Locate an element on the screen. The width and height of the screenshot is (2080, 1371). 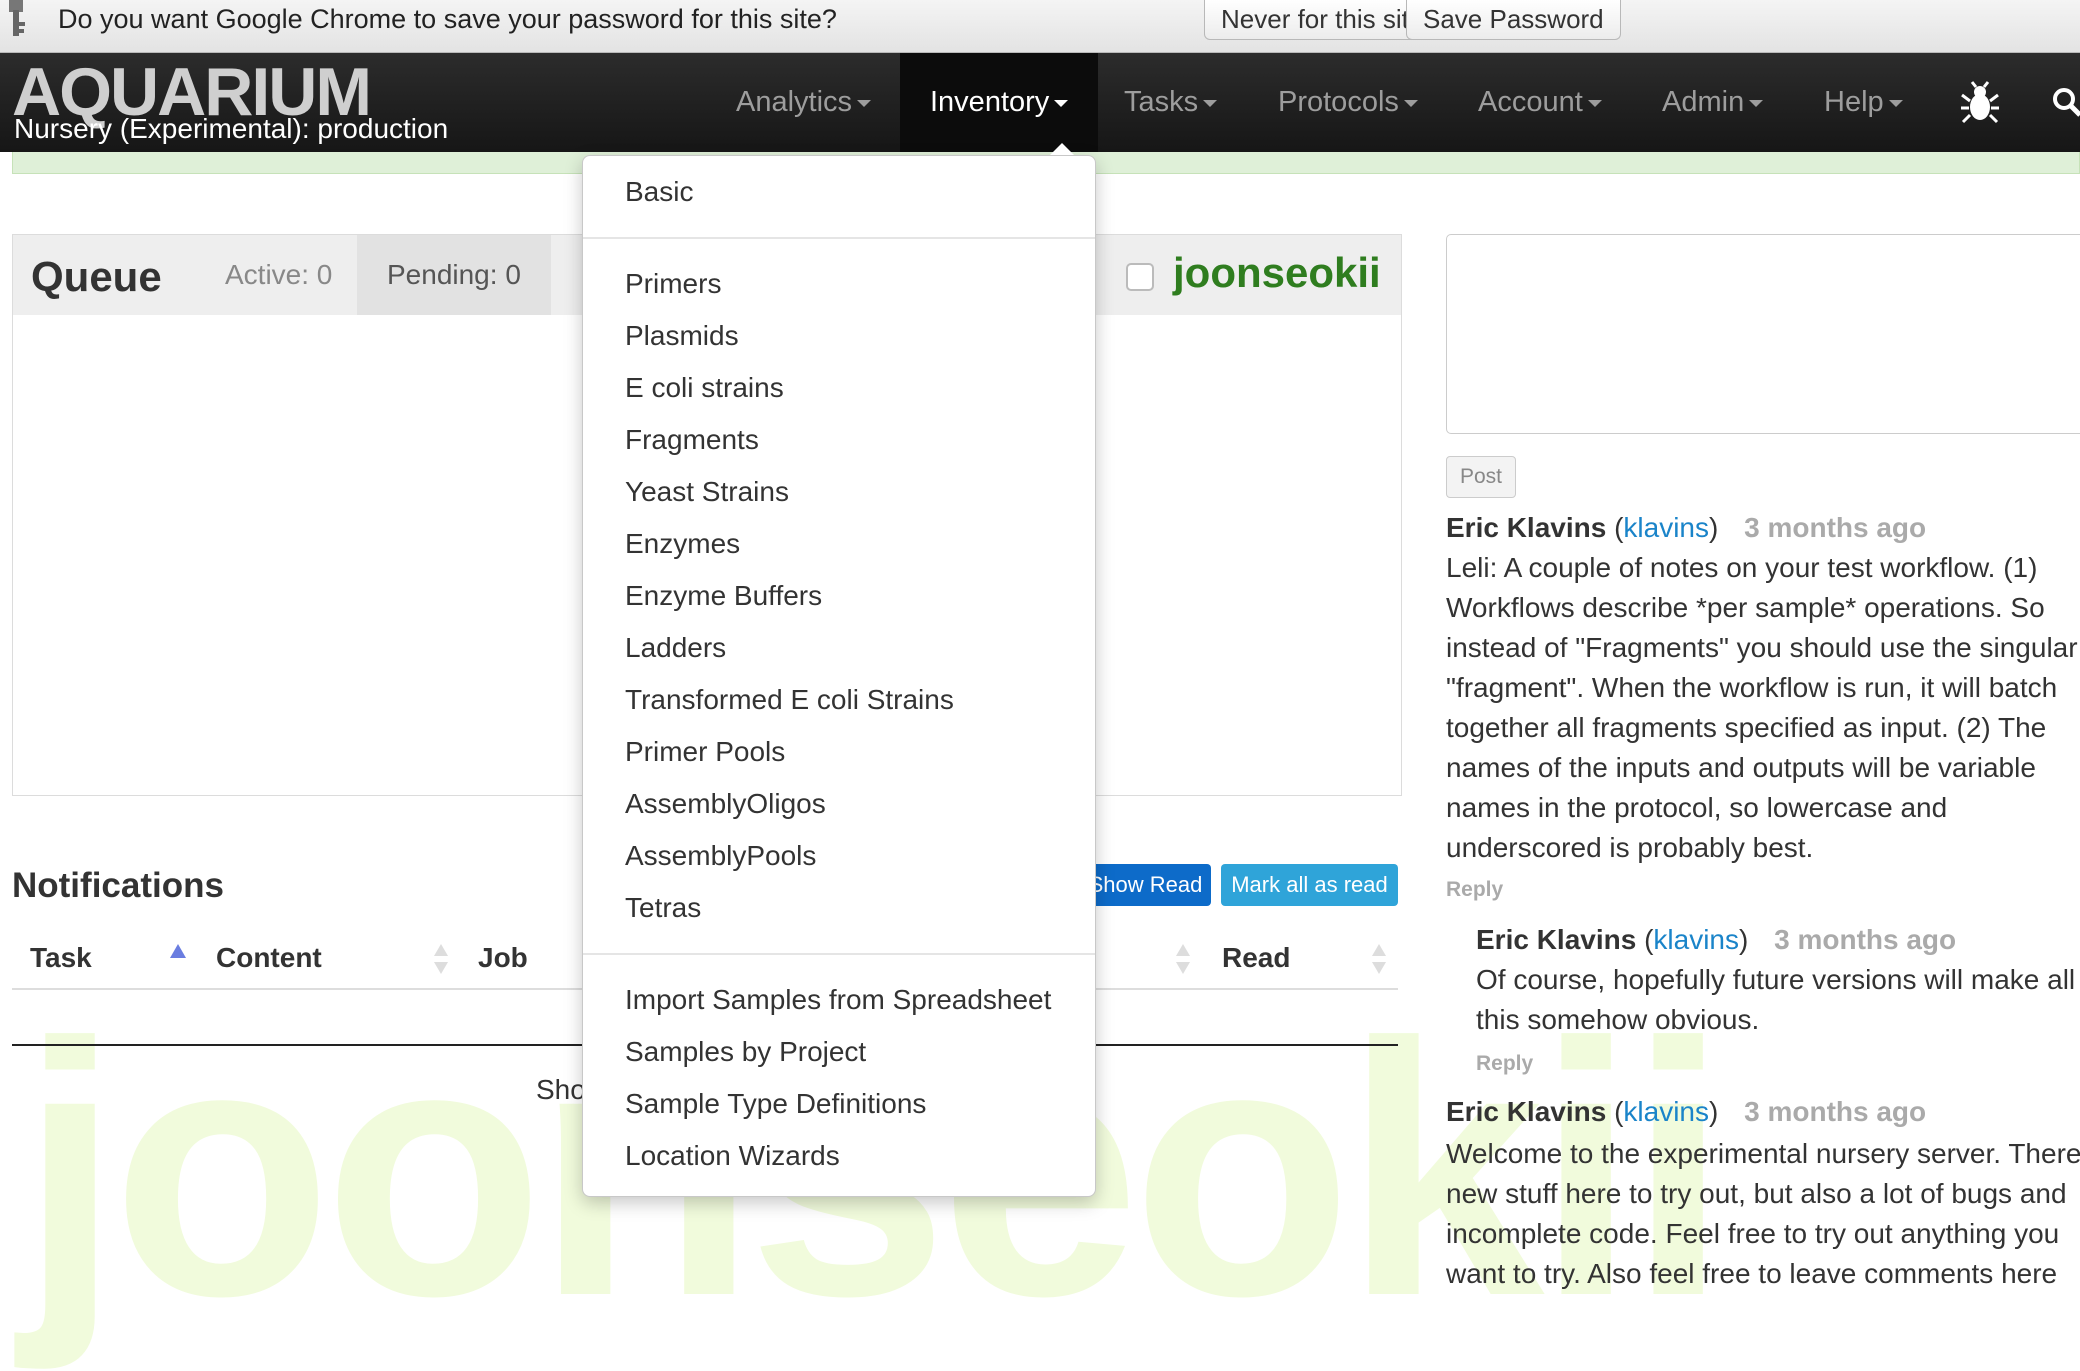
comment-line: names in the protocol, so lowercase and is located at coordinates (1697, 807).